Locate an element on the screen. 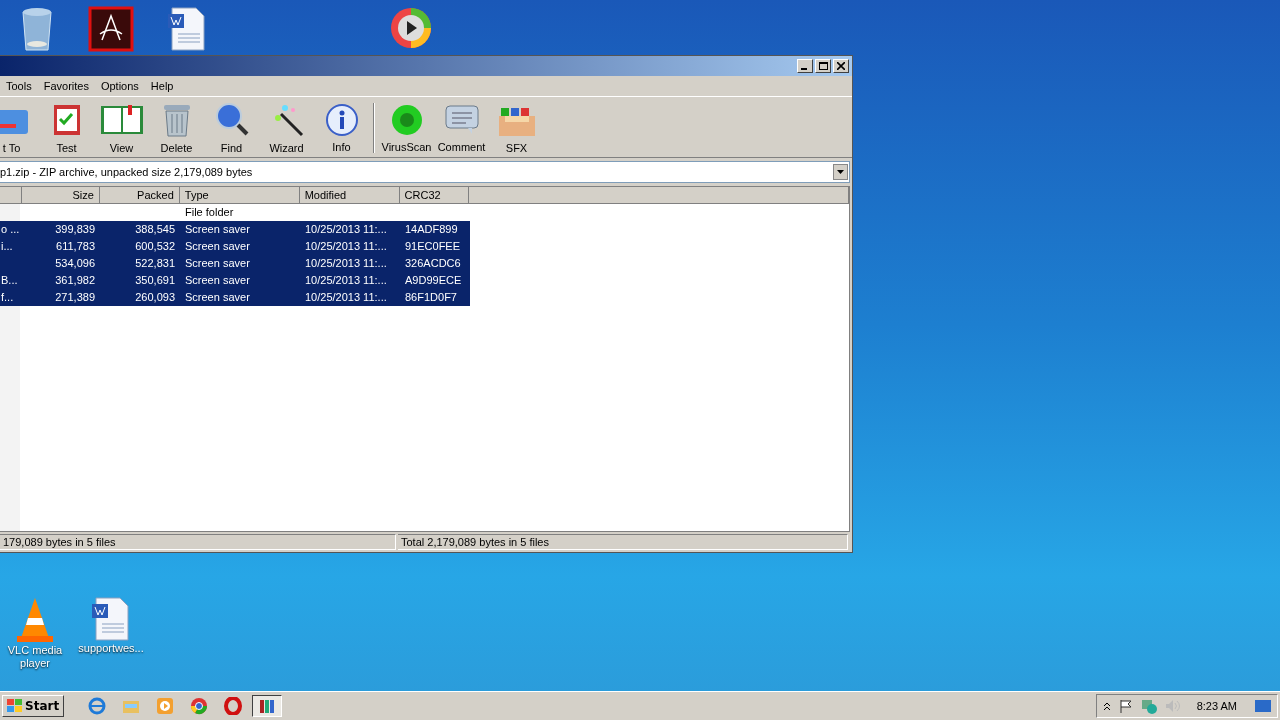  maximize-icon is located at coordinates (823, 66).